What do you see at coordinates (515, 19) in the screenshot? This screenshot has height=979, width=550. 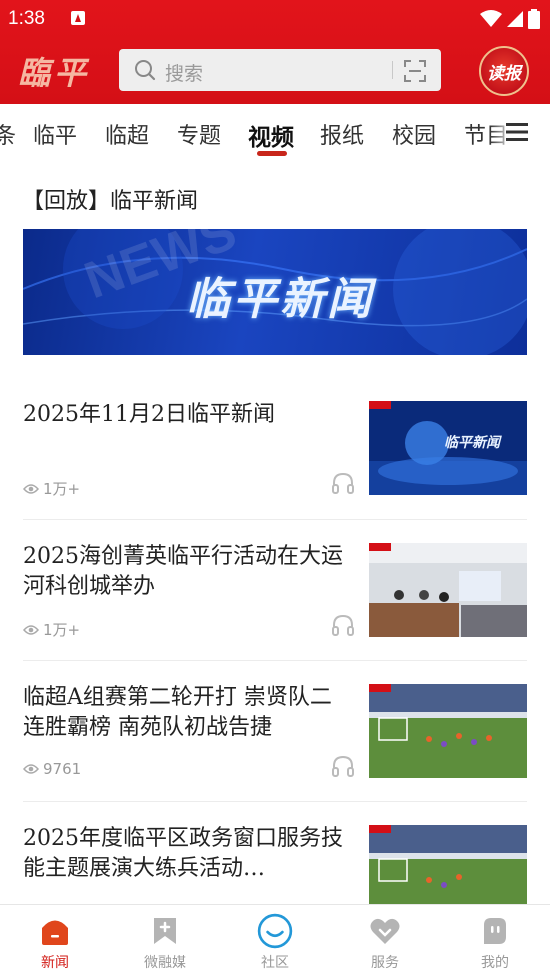 I see `signal-icon` at bounding box center [515, 19].